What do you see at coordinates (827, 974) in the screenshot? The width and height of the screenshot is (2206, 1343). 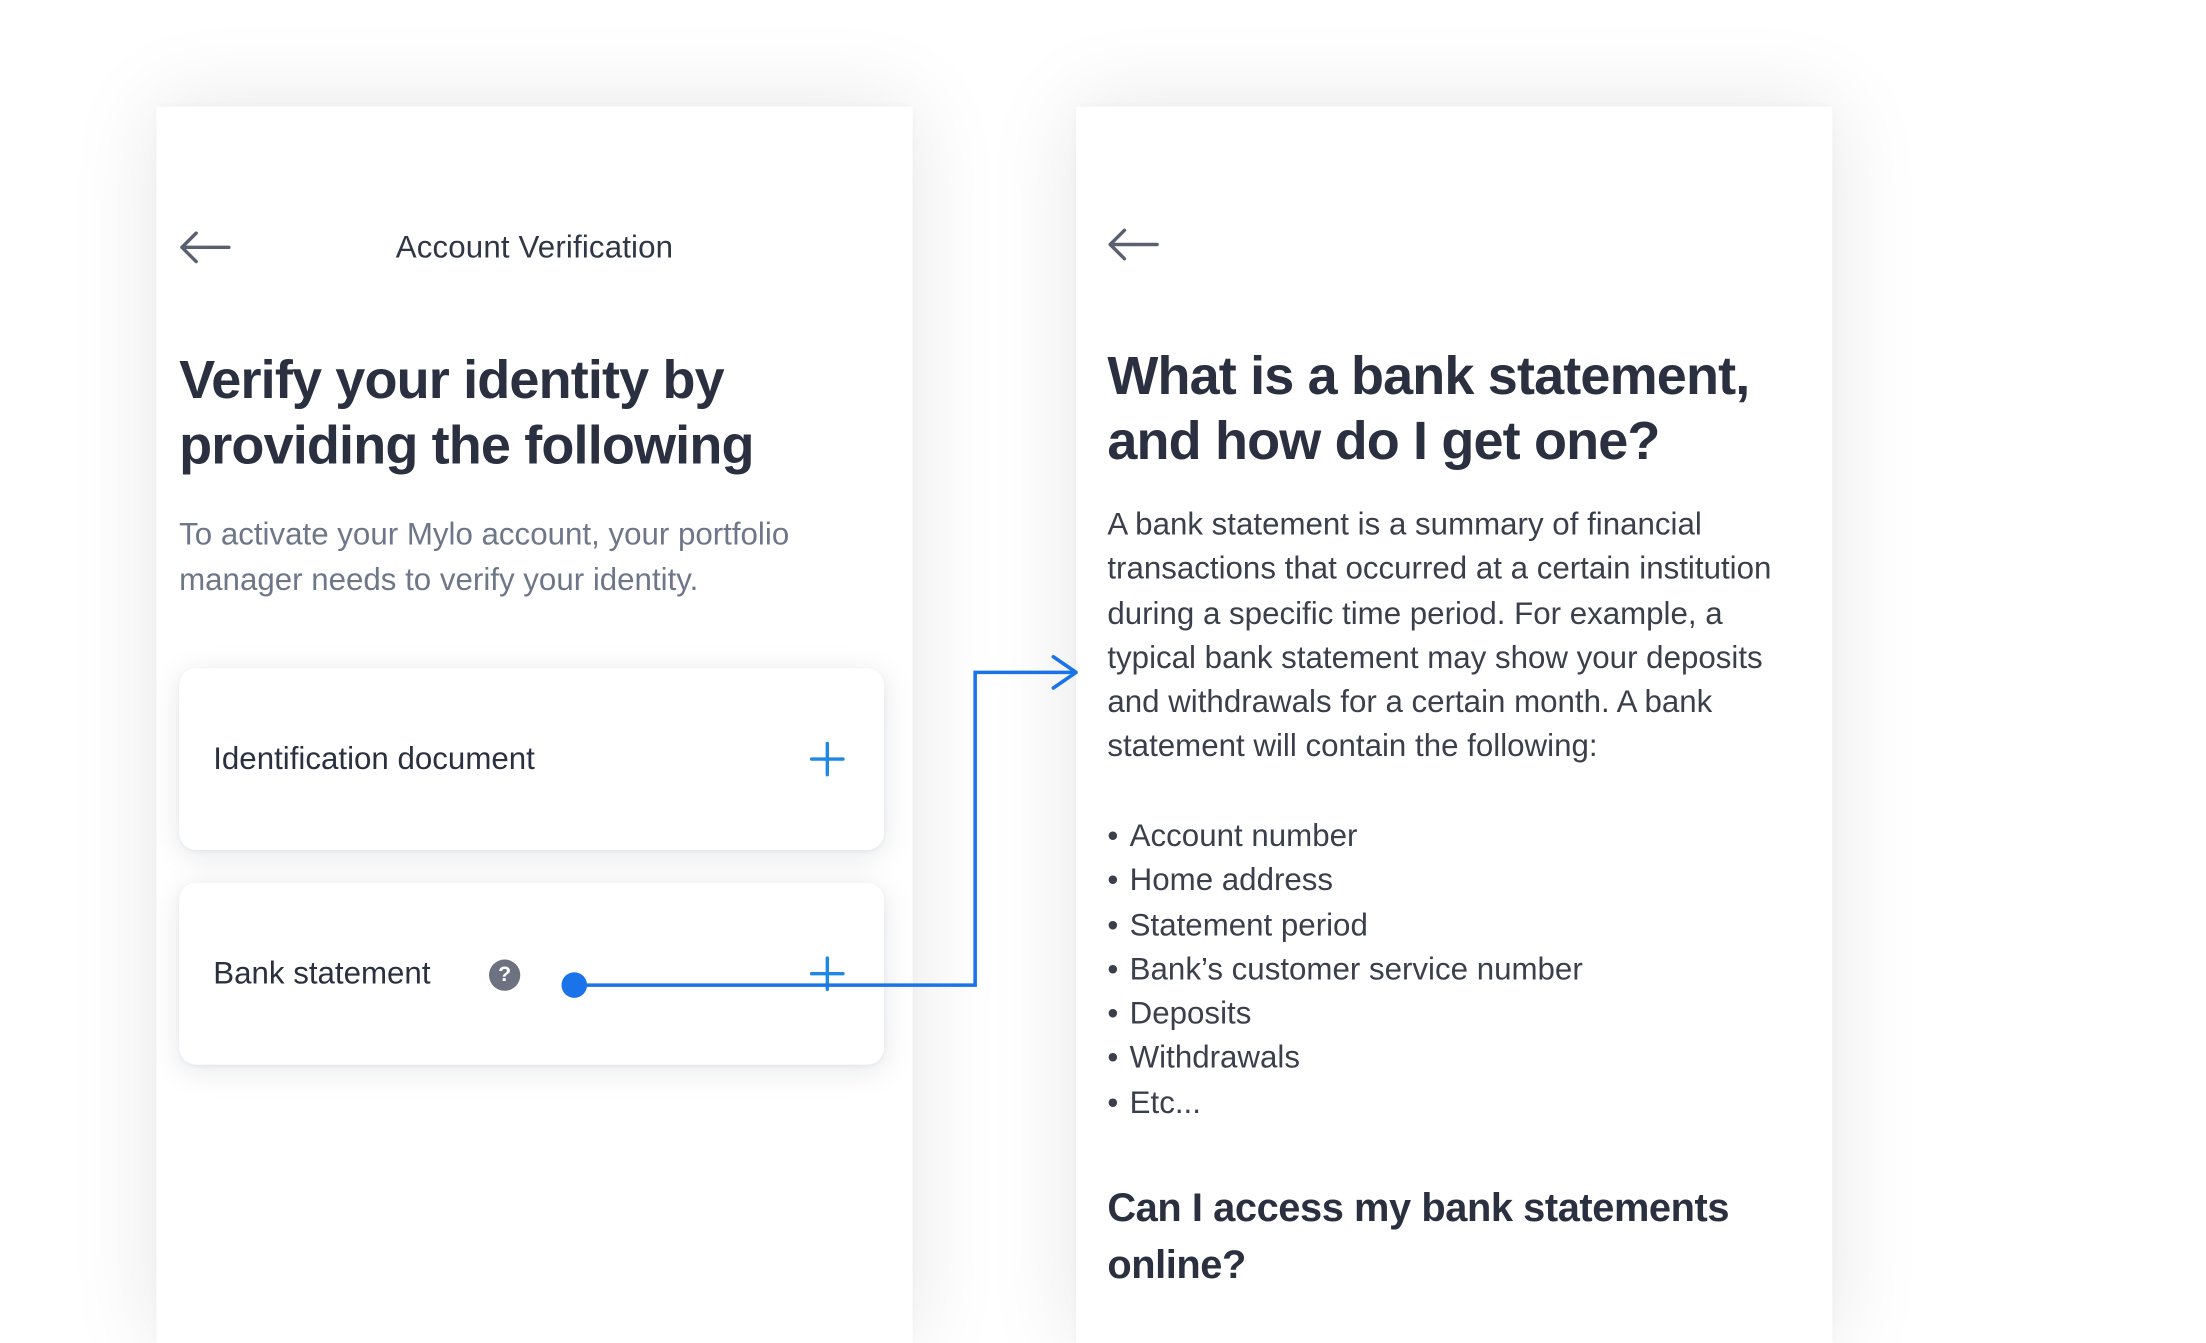 I see `add-bank-statement-plus-icon` at bounding box center [827, 974].